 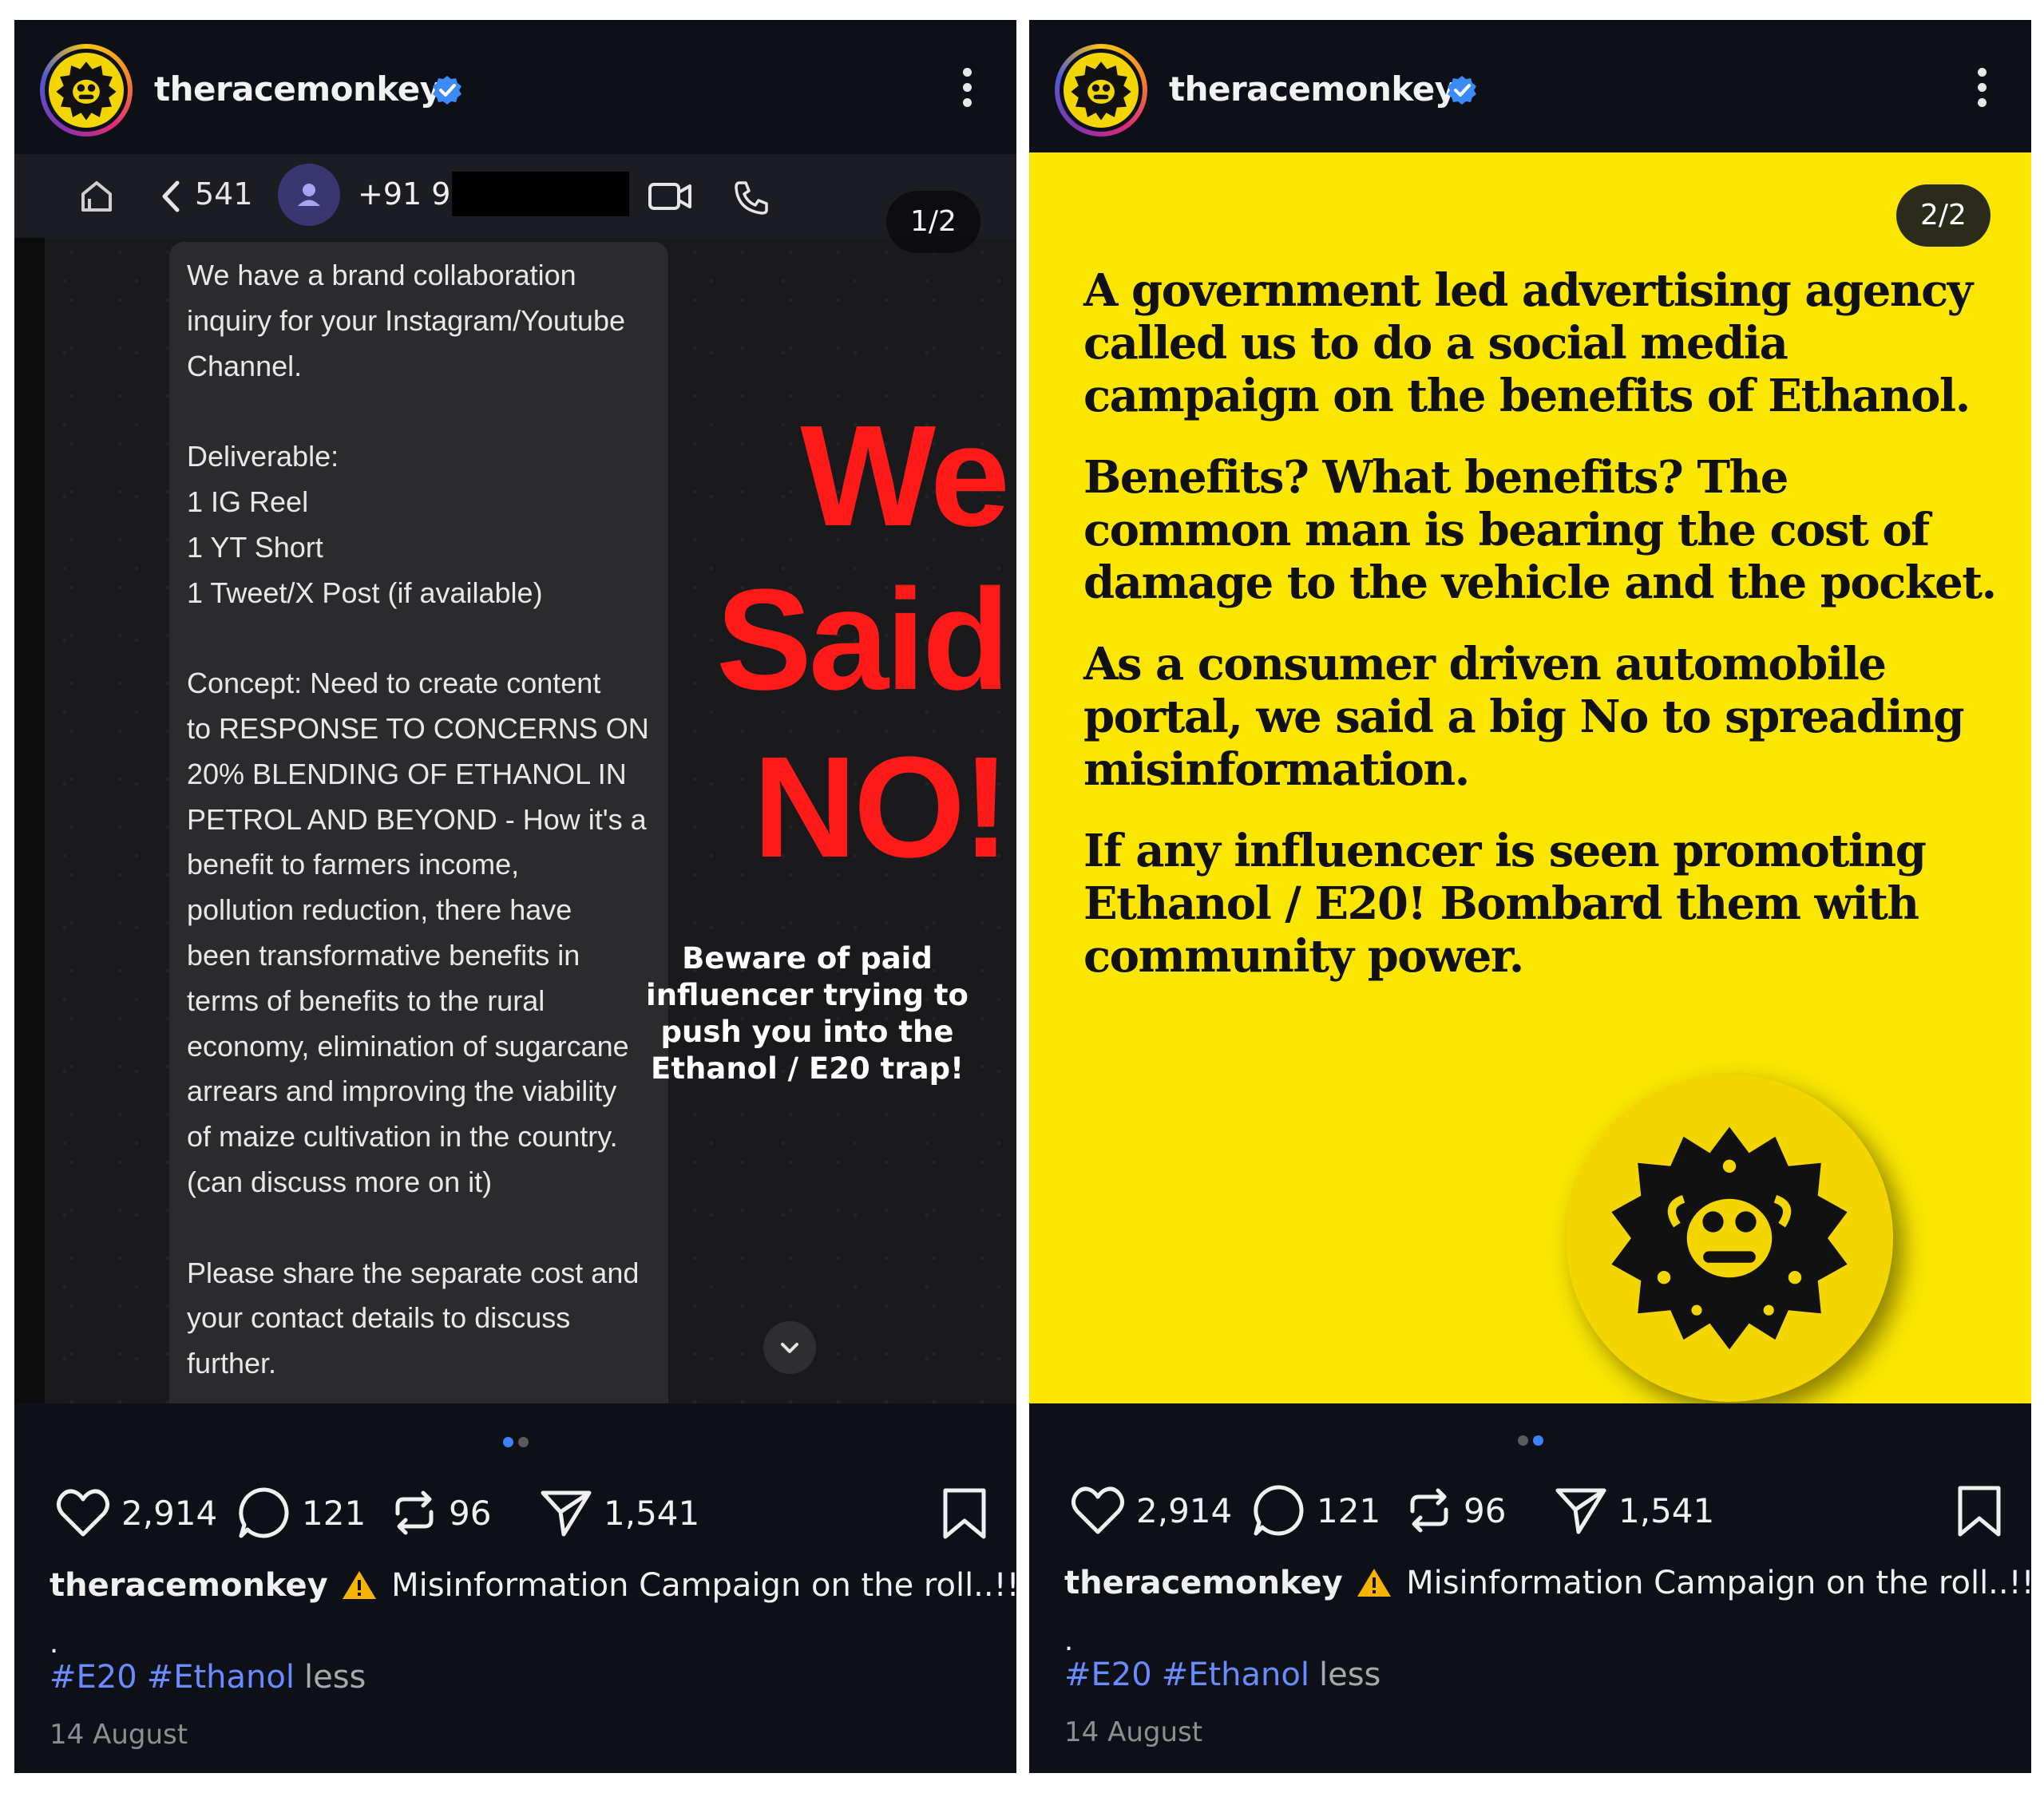 What do you see at coordinates (418, 728) in the screenshot?
I see `message-line: to RESPONSE TO CONCERNS ON` at bounding box center [418, 728].